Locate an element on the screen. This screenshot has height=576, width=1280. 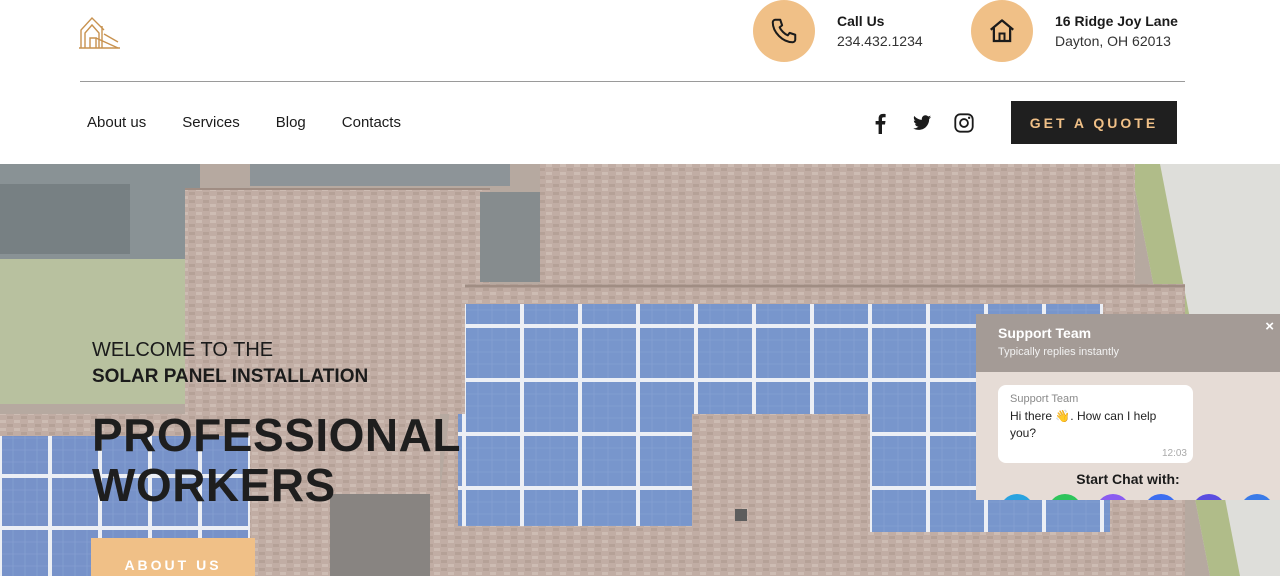
message-sender: Support Team is located at coordinates (1044, 399).